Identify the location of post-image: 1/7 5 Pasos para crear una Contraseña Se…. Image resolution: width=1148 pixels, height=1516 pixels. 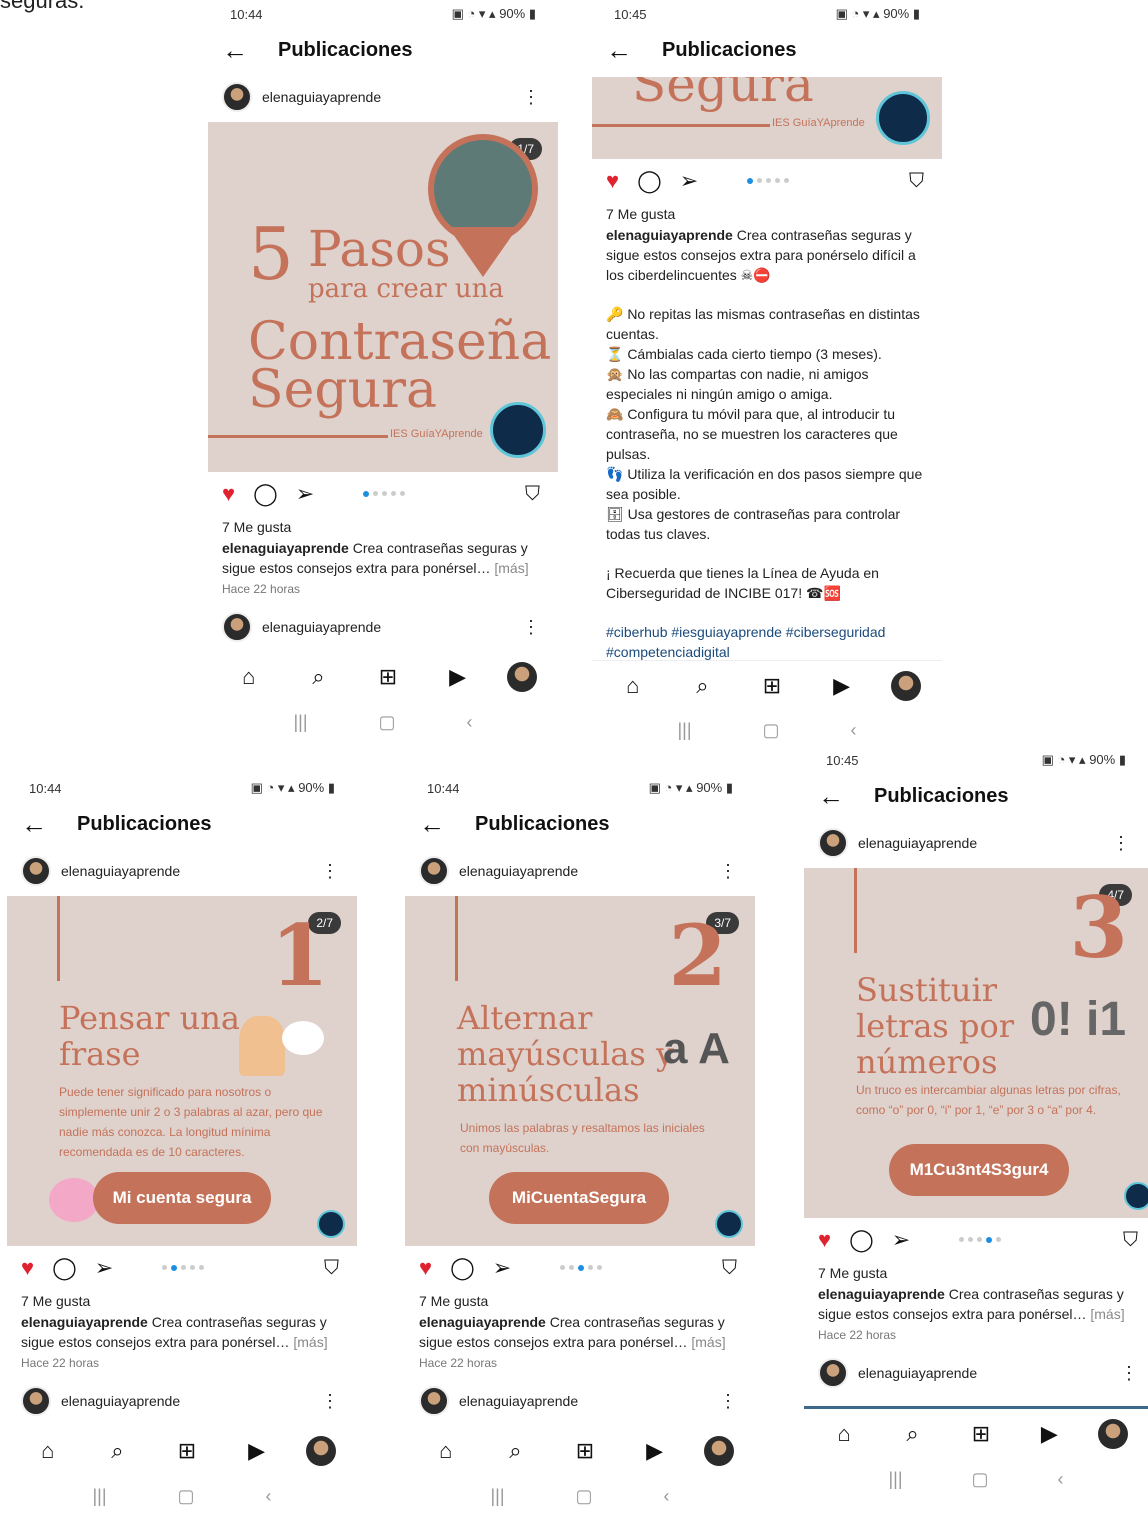
(383, 297).